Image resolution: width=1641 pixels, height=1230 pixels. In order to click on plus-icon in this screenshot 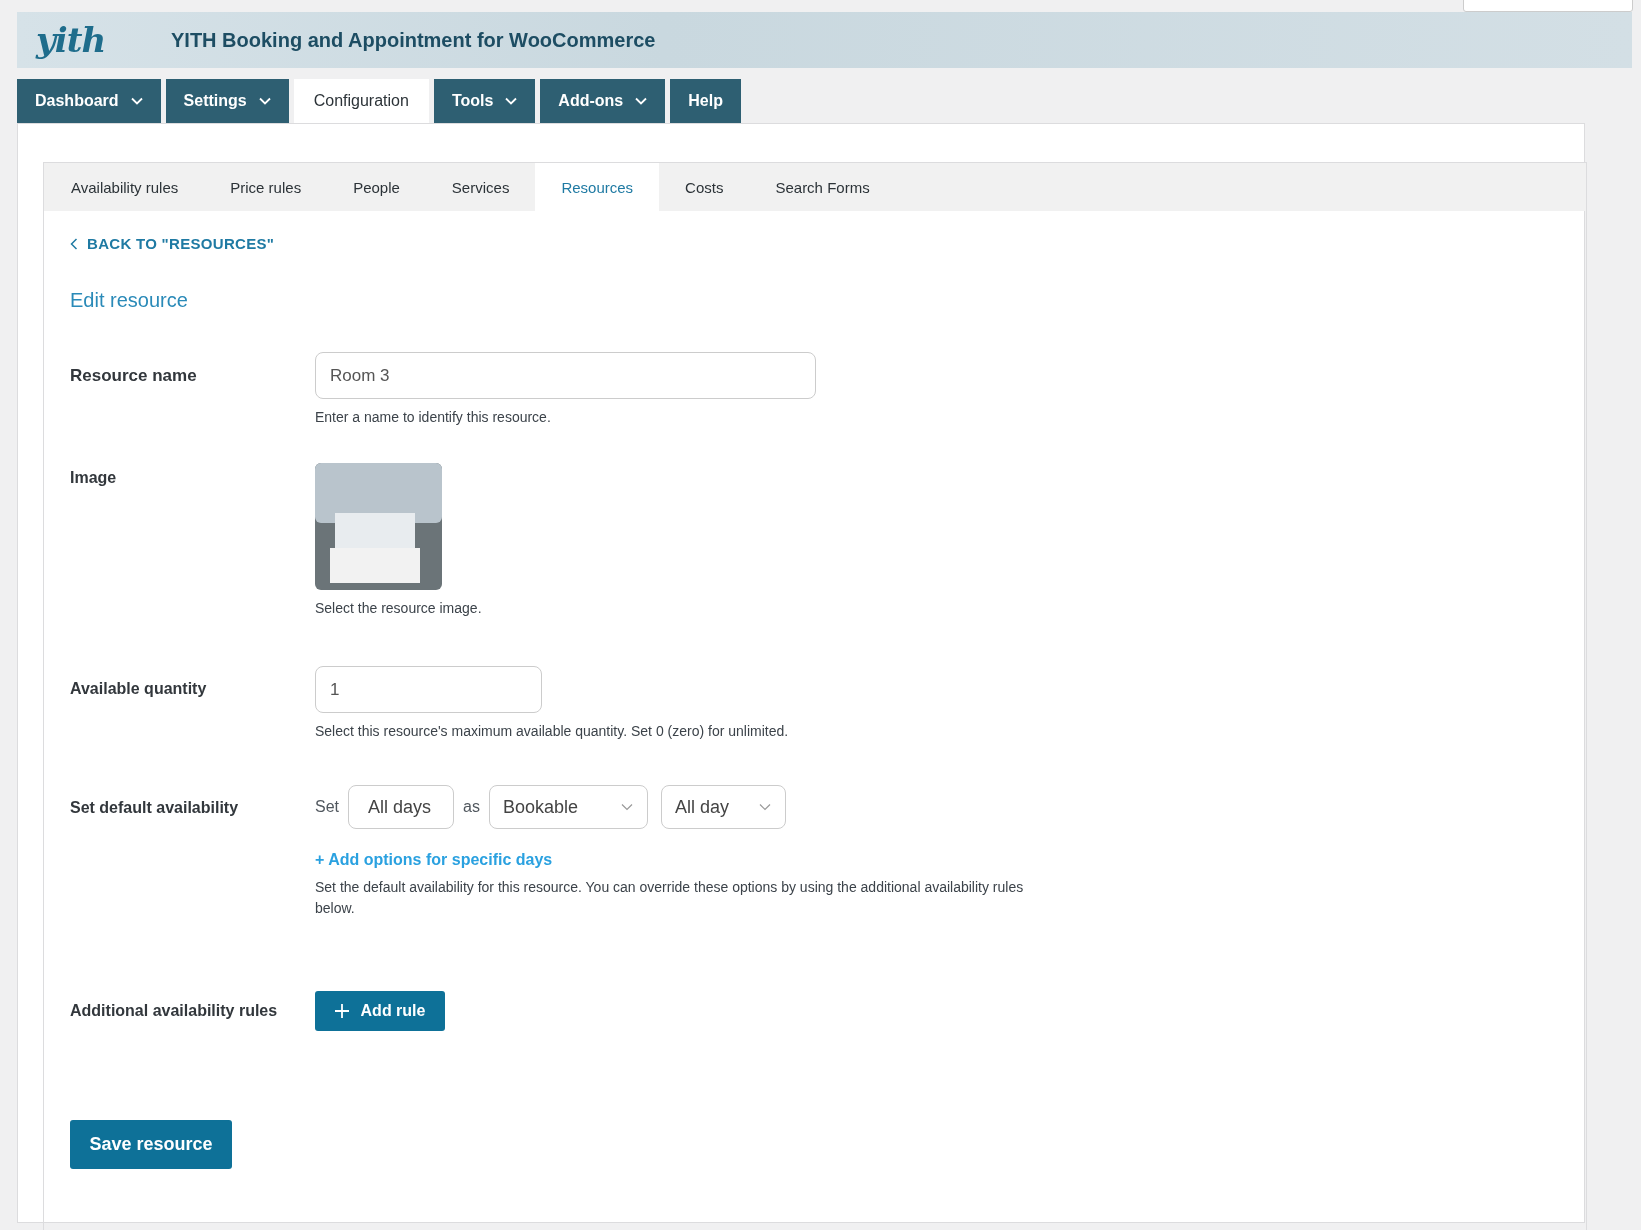, I will do `click(341, 1011)`.